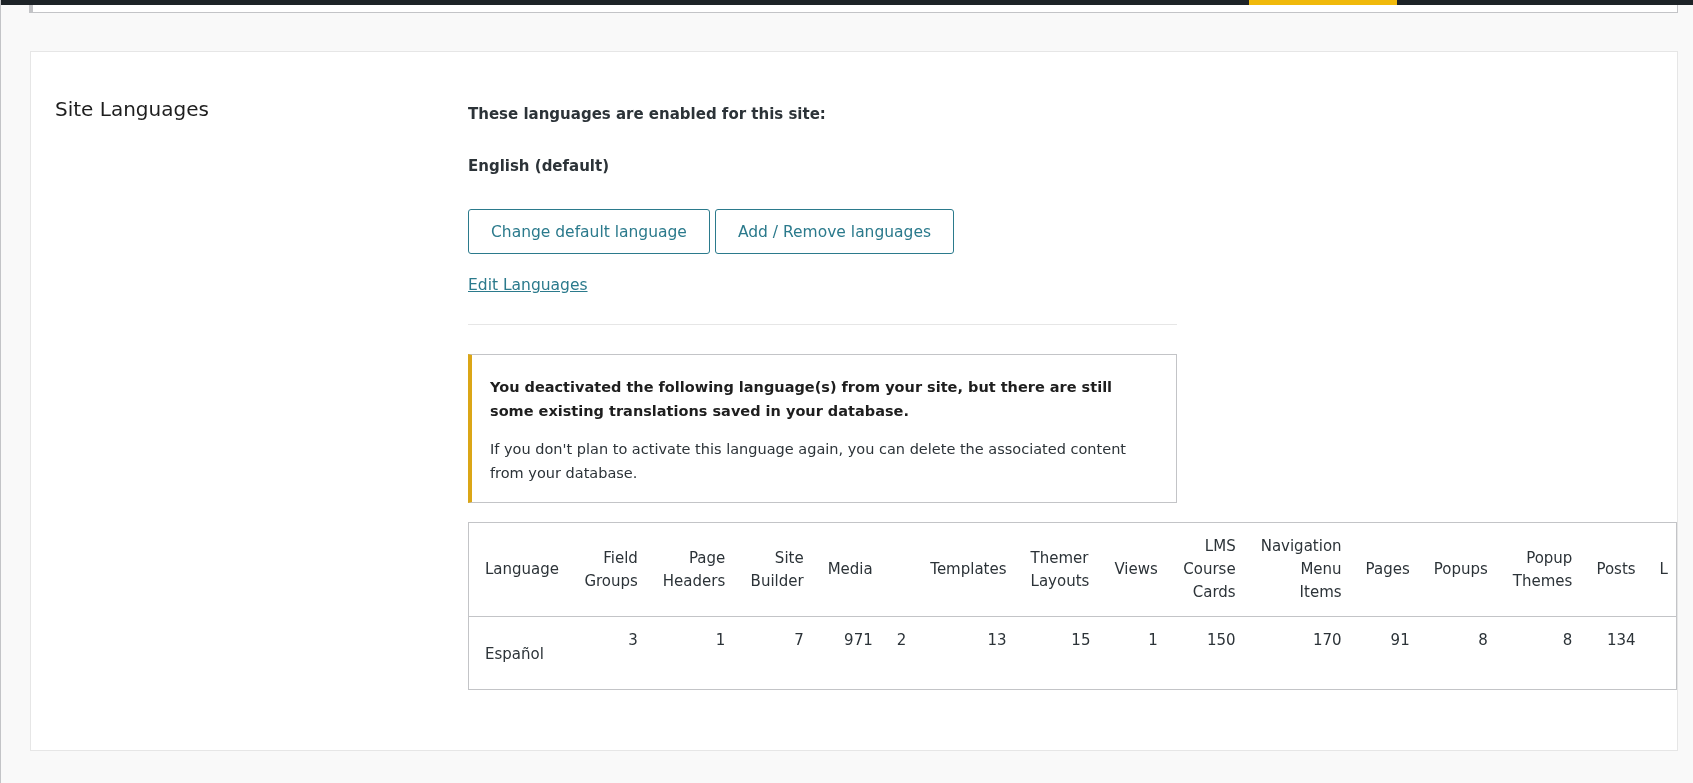 This screenshot has width=1693, height=783. I want to click on column-header: Navigation Menu Items, so click(1300, 569).